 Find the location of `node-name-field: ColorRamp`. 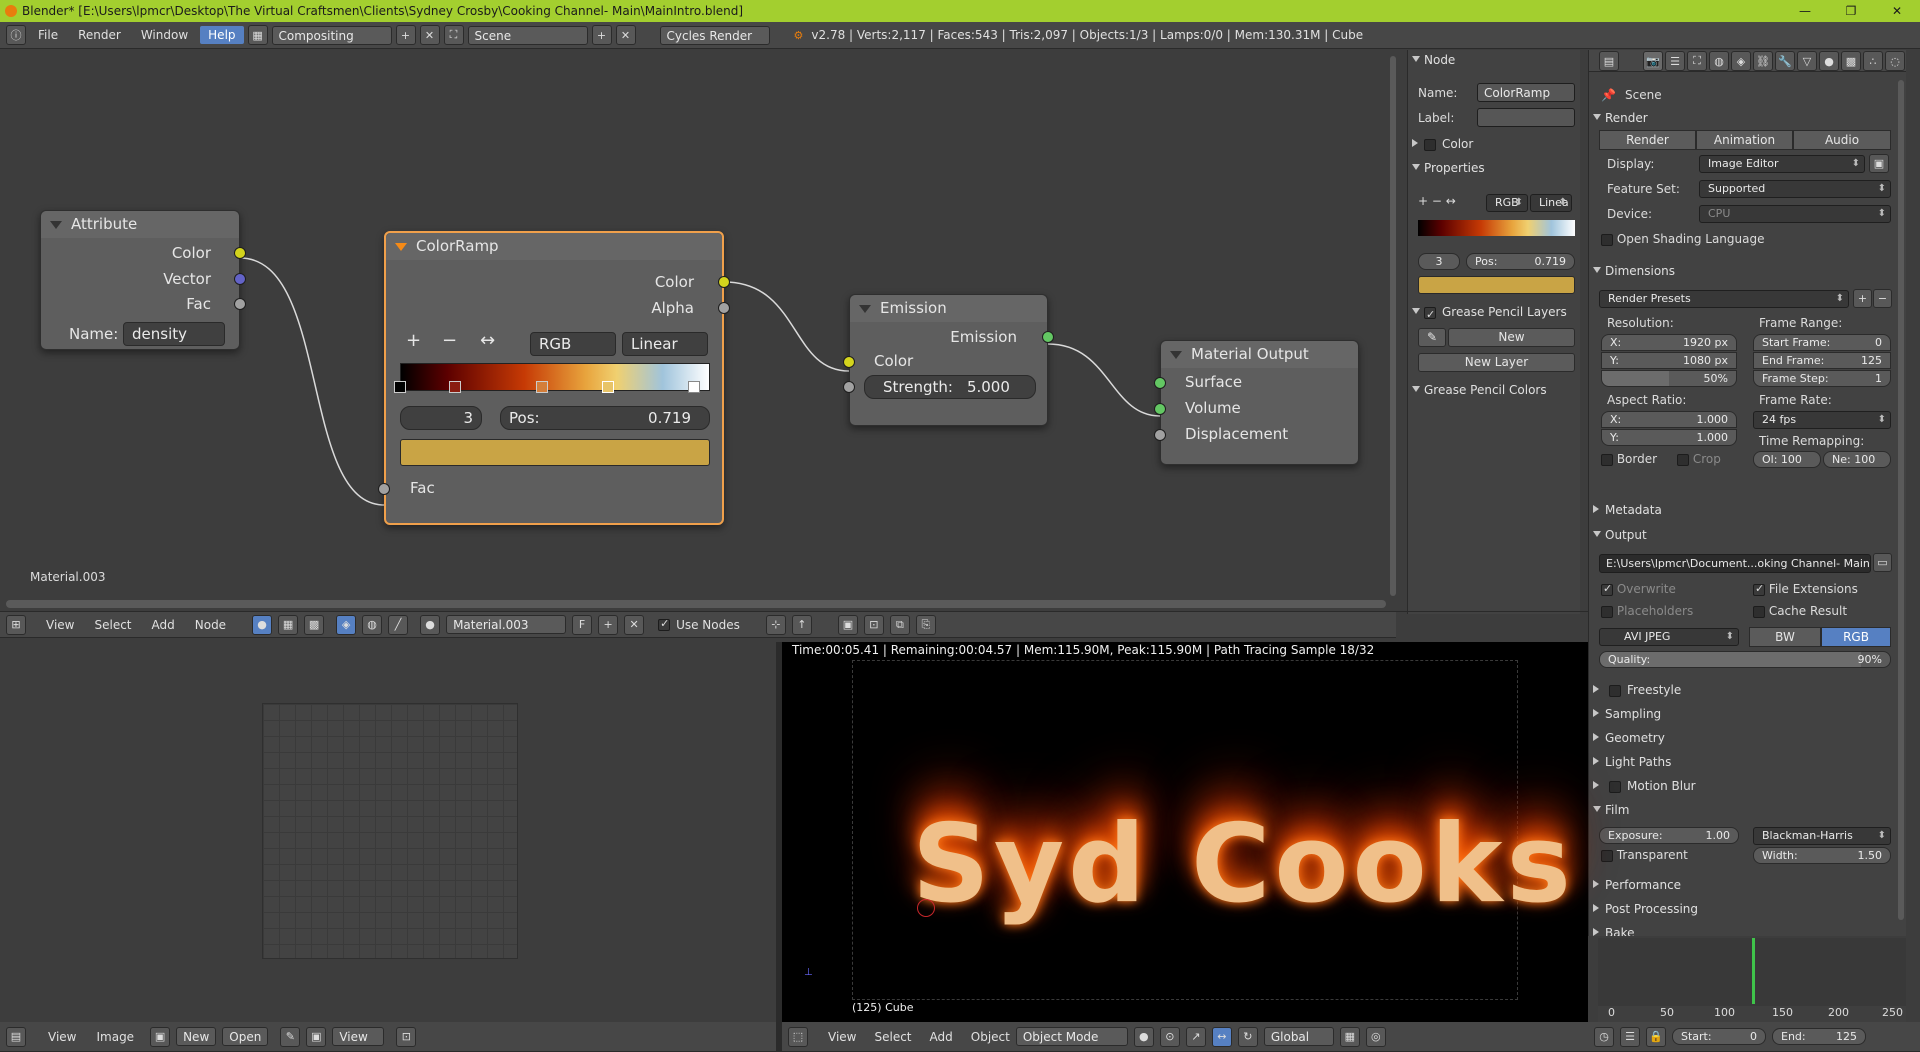

node-name-field: ColorRamp is located at coordinates (1526, 92).